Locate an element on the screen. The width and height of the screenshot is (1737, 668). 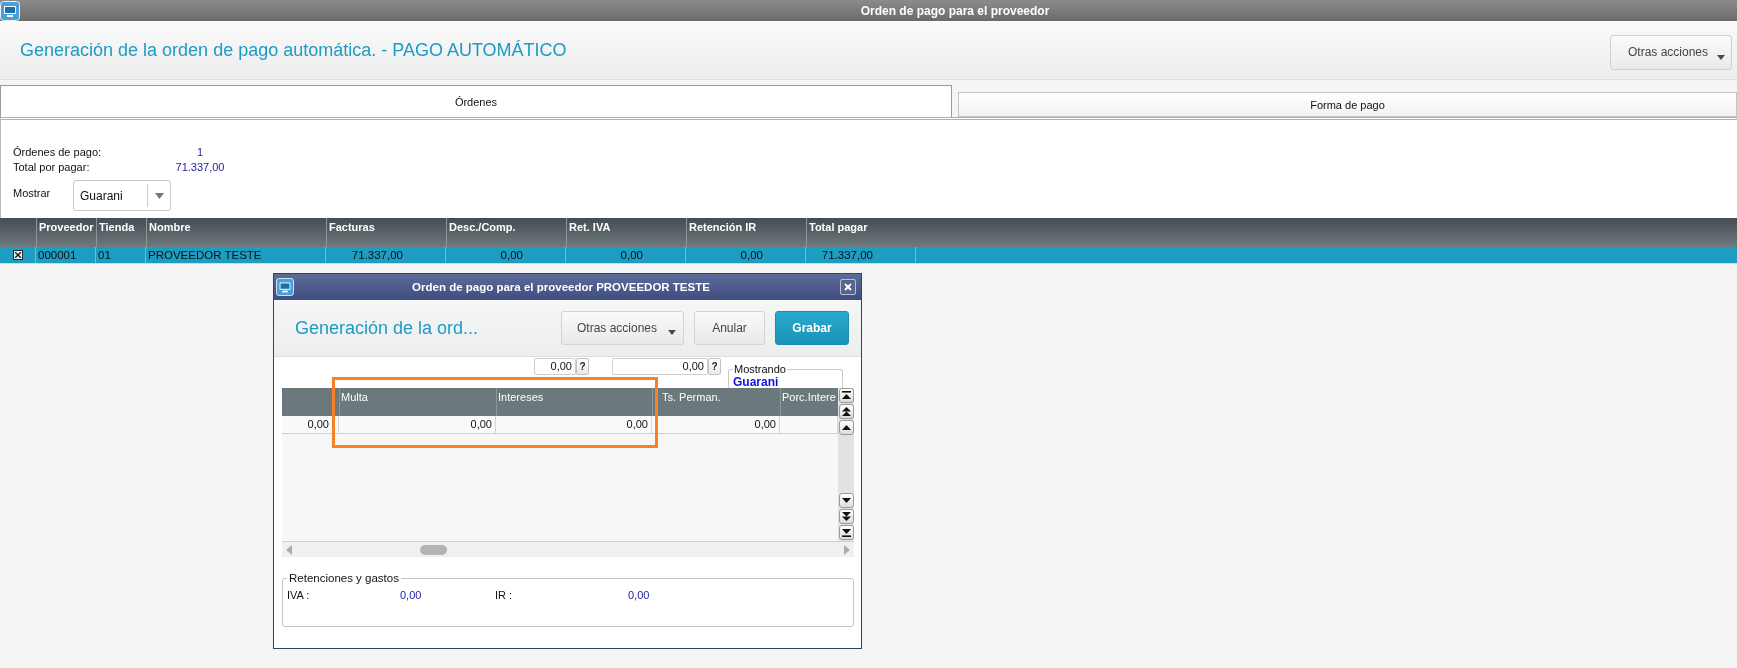
vertical-scrollbar is located at coordinates (846, 464).